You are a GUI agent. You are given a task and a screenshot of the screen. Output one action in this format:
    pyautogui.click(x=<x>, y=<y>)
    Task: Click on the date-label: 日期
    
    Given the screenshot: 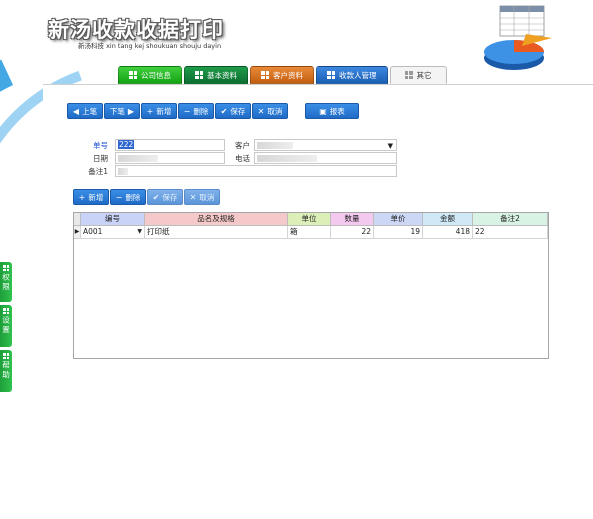 What is the action you would take?
    pyautogui.click(x=100, y=158)
    